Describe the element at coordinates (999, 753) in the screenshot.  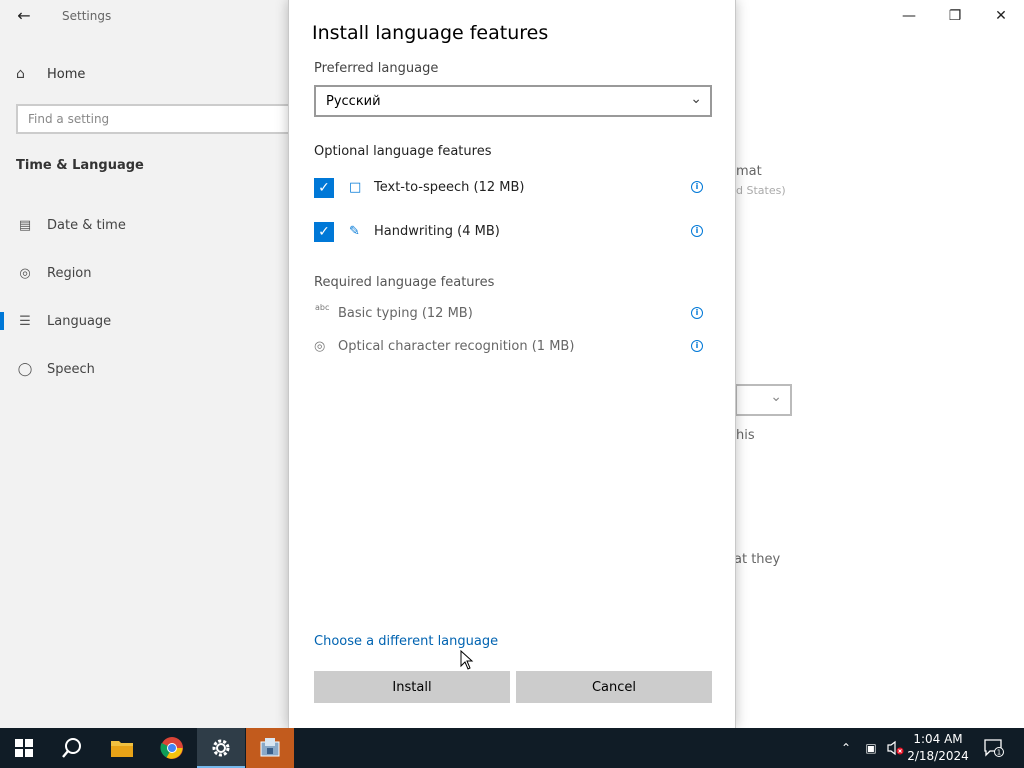
I see `notification-count: 1` at that location.